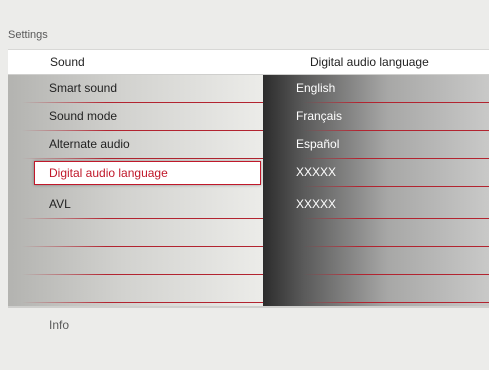 The image size is (489, 370). What do you see at coordinates (89, 144) in the screenshot?
I see `menu-item-label: Alternate audio` at bounding box center [89, 144].